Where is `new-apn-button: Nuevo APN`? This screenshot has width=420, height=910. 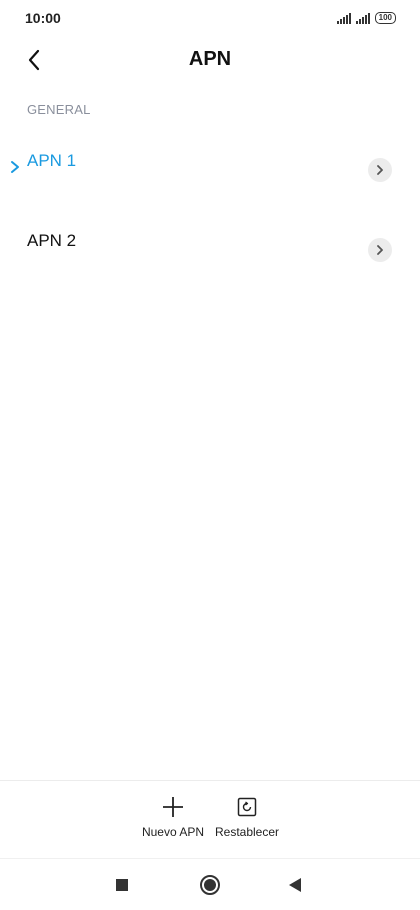
new-apn-button: Nuevo APN is located at coordinates (173, 817).